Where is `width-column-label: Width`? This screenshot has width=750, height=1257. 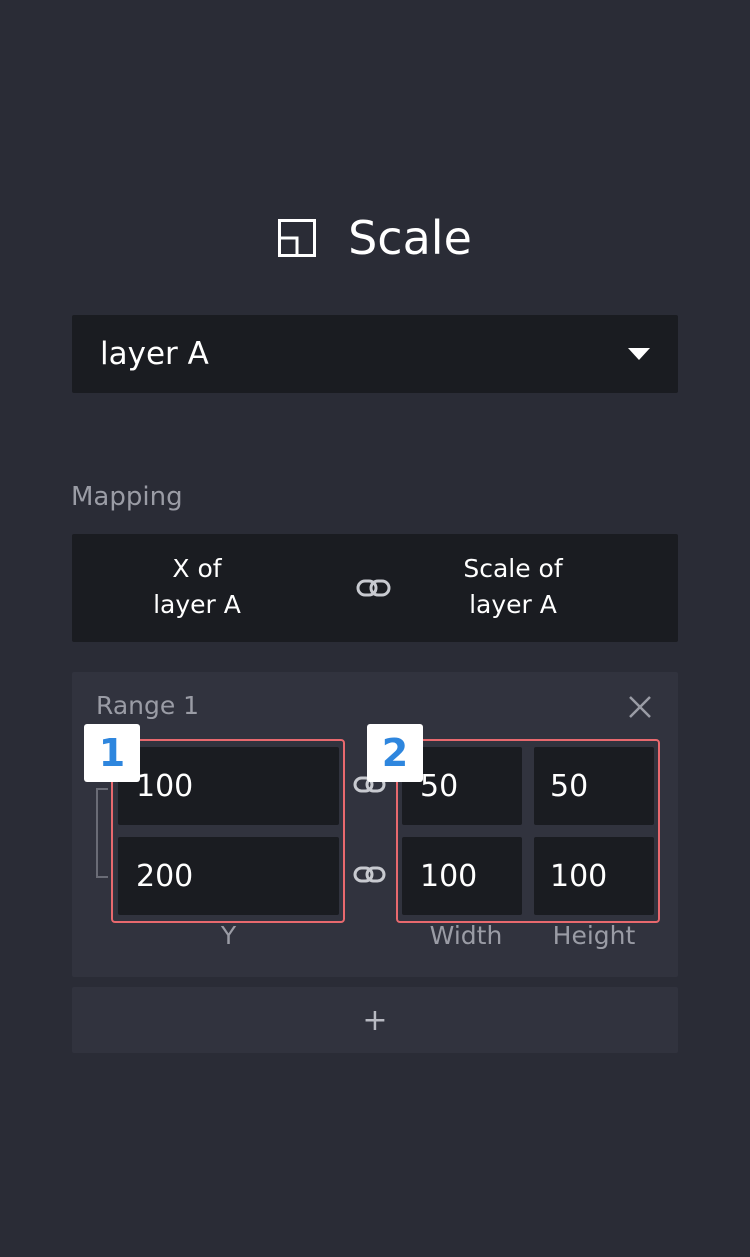 width-column-label: Width is located at coordinates (466, 935).